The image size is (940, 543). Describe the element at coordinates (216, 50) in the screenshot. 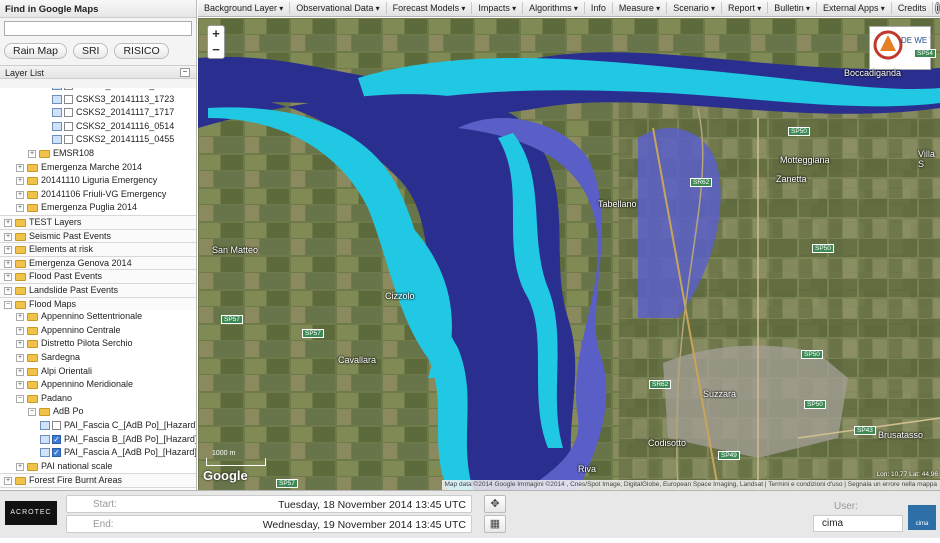

I see `zoom-out-button: −` at that location.